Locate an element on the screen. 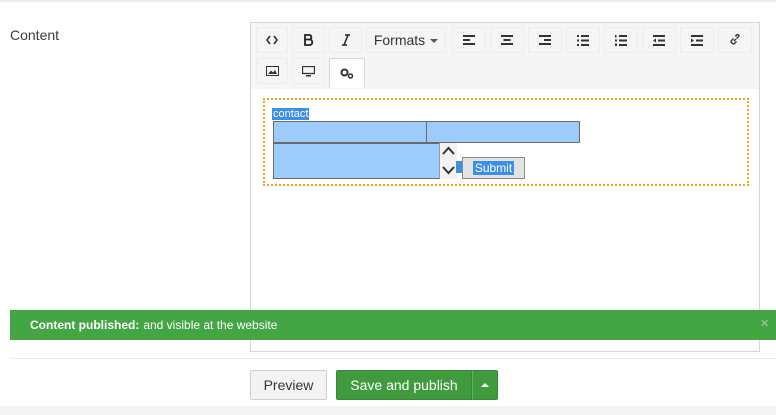  align-center-icon is located at coordinates (507, 40).